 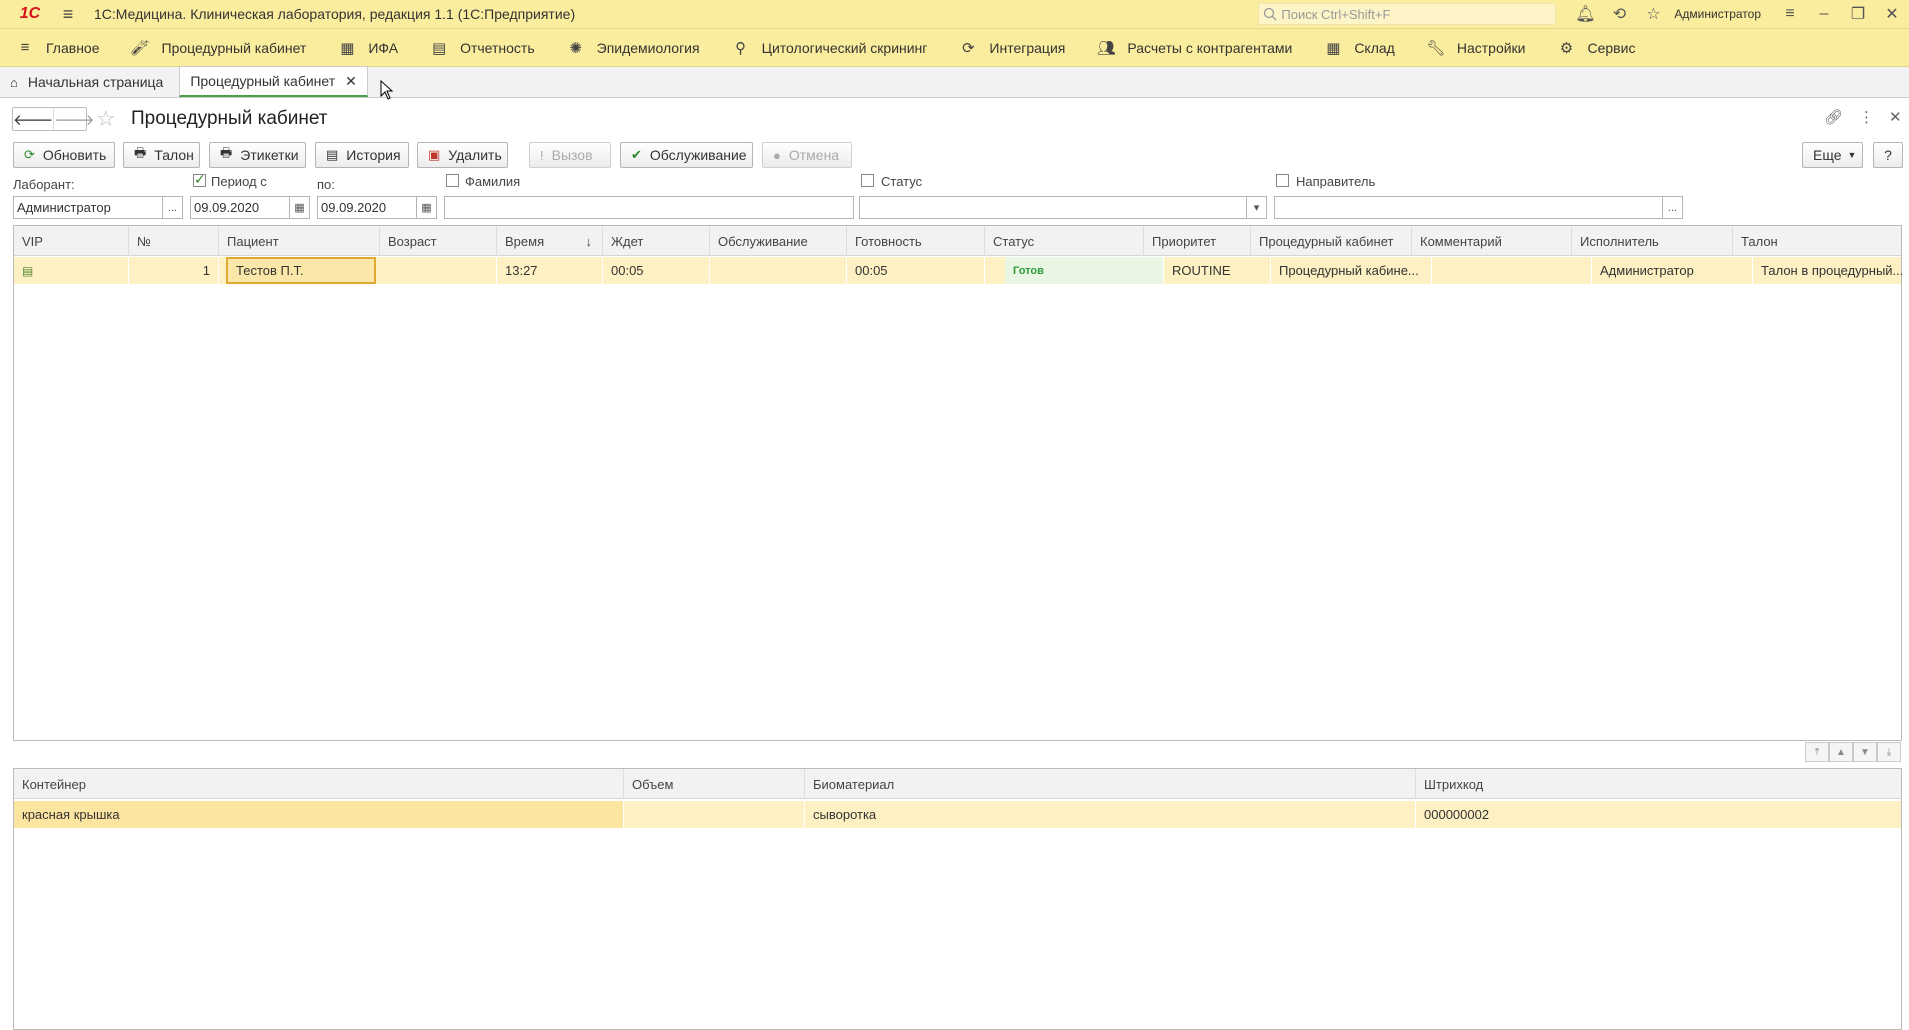 I want to click on section-cytology: ⚲ Цитологический скрининг, so click(x=830, y=48).